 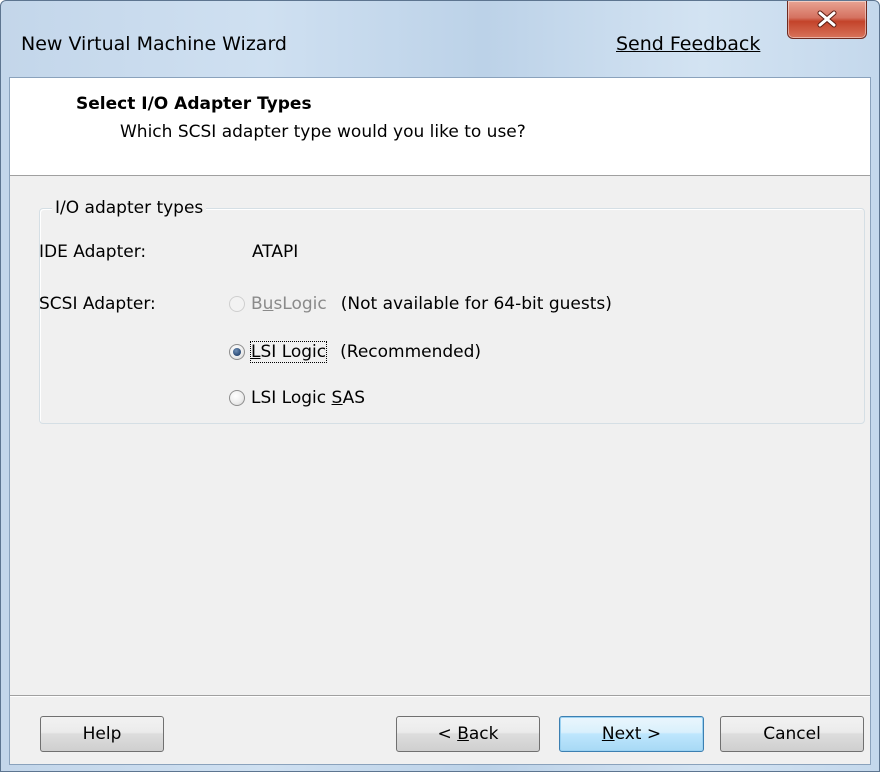 I want to click on help-button-label: Help, so click(x=102, y=734).